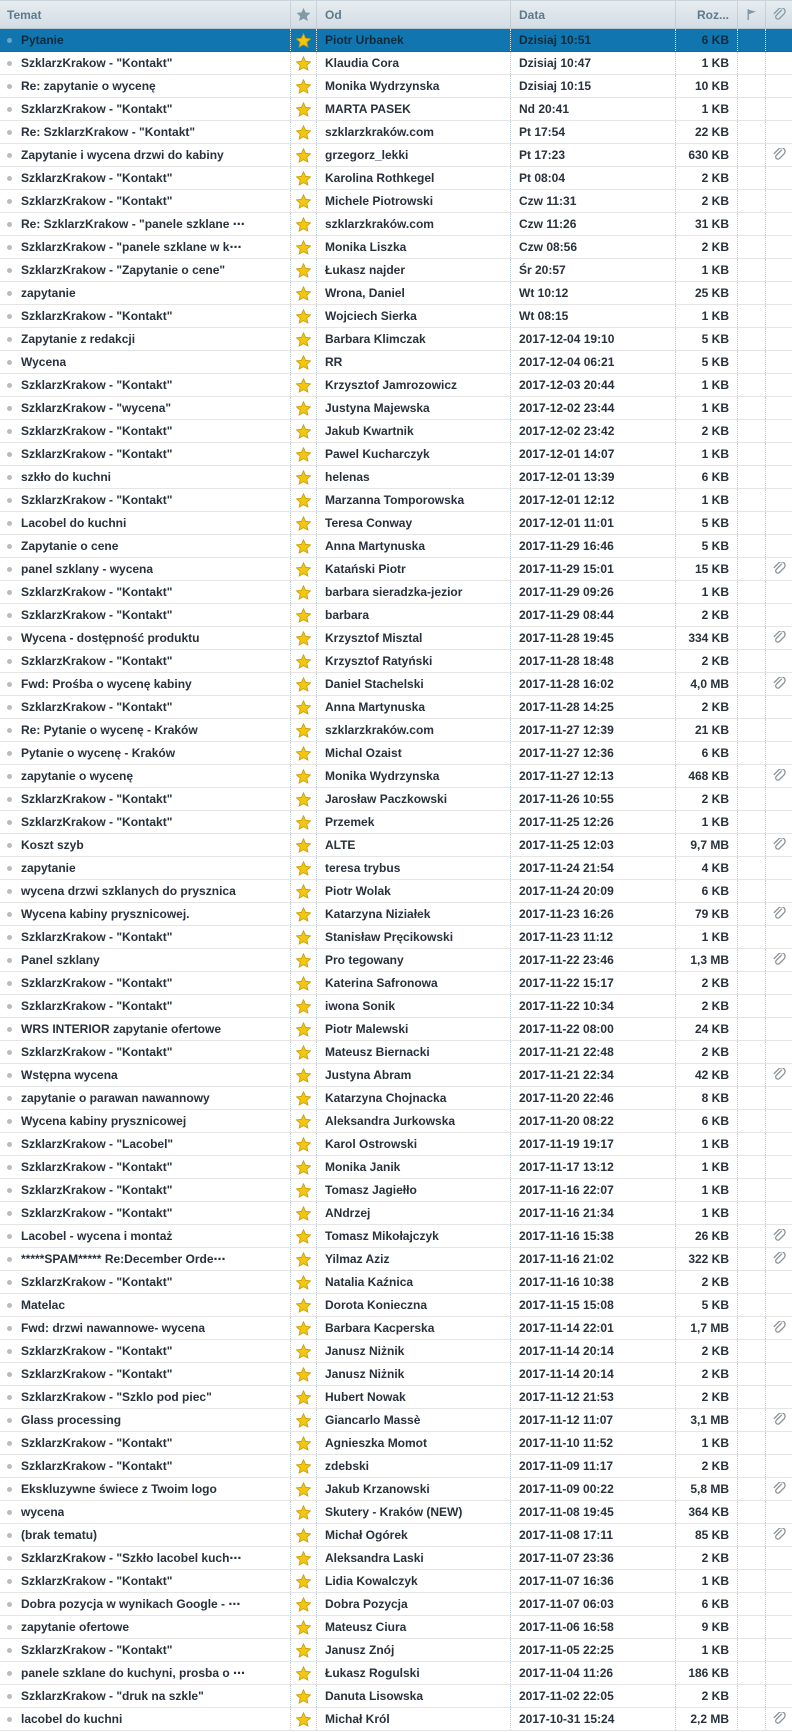 The height and width of the screenshot is (1732, 792). What do you see at coordinates (592, 14) in the screenshot?
I see `column-header-date: Data` at bounding box center [592, 14].